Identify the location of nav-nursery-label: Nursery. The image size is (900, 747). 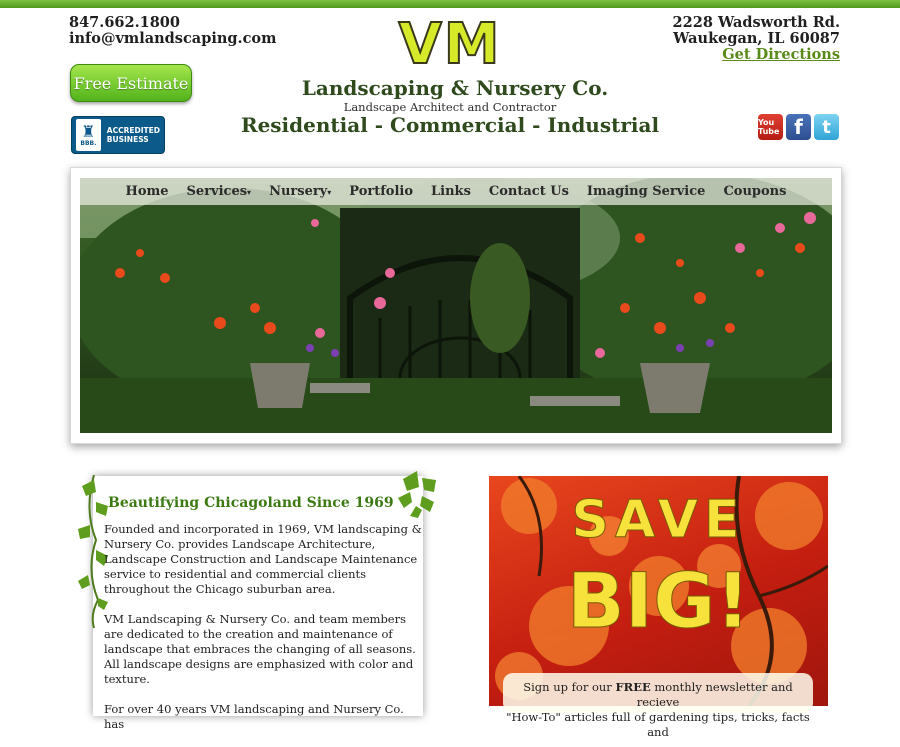
(298, 191).